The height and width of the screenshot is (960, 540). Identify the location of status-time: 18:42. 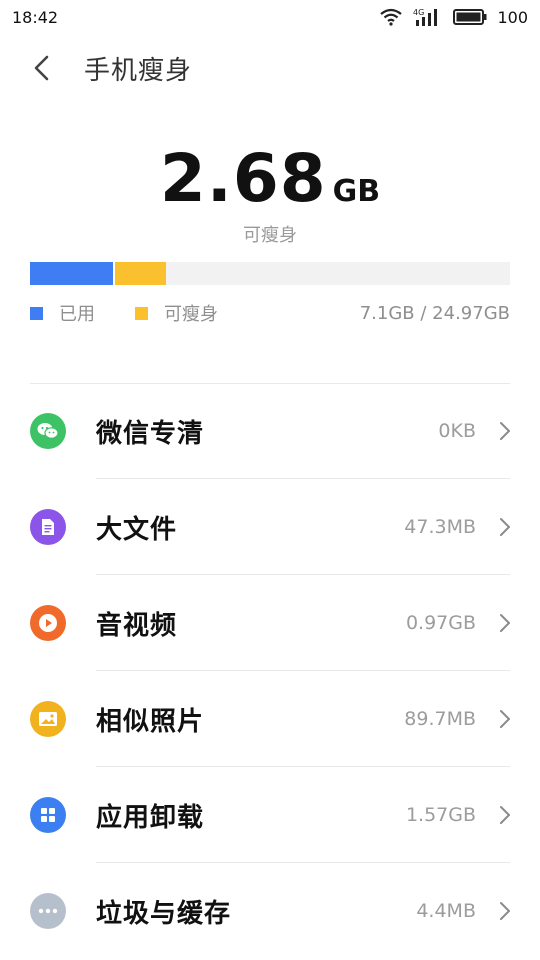
(35, 17).